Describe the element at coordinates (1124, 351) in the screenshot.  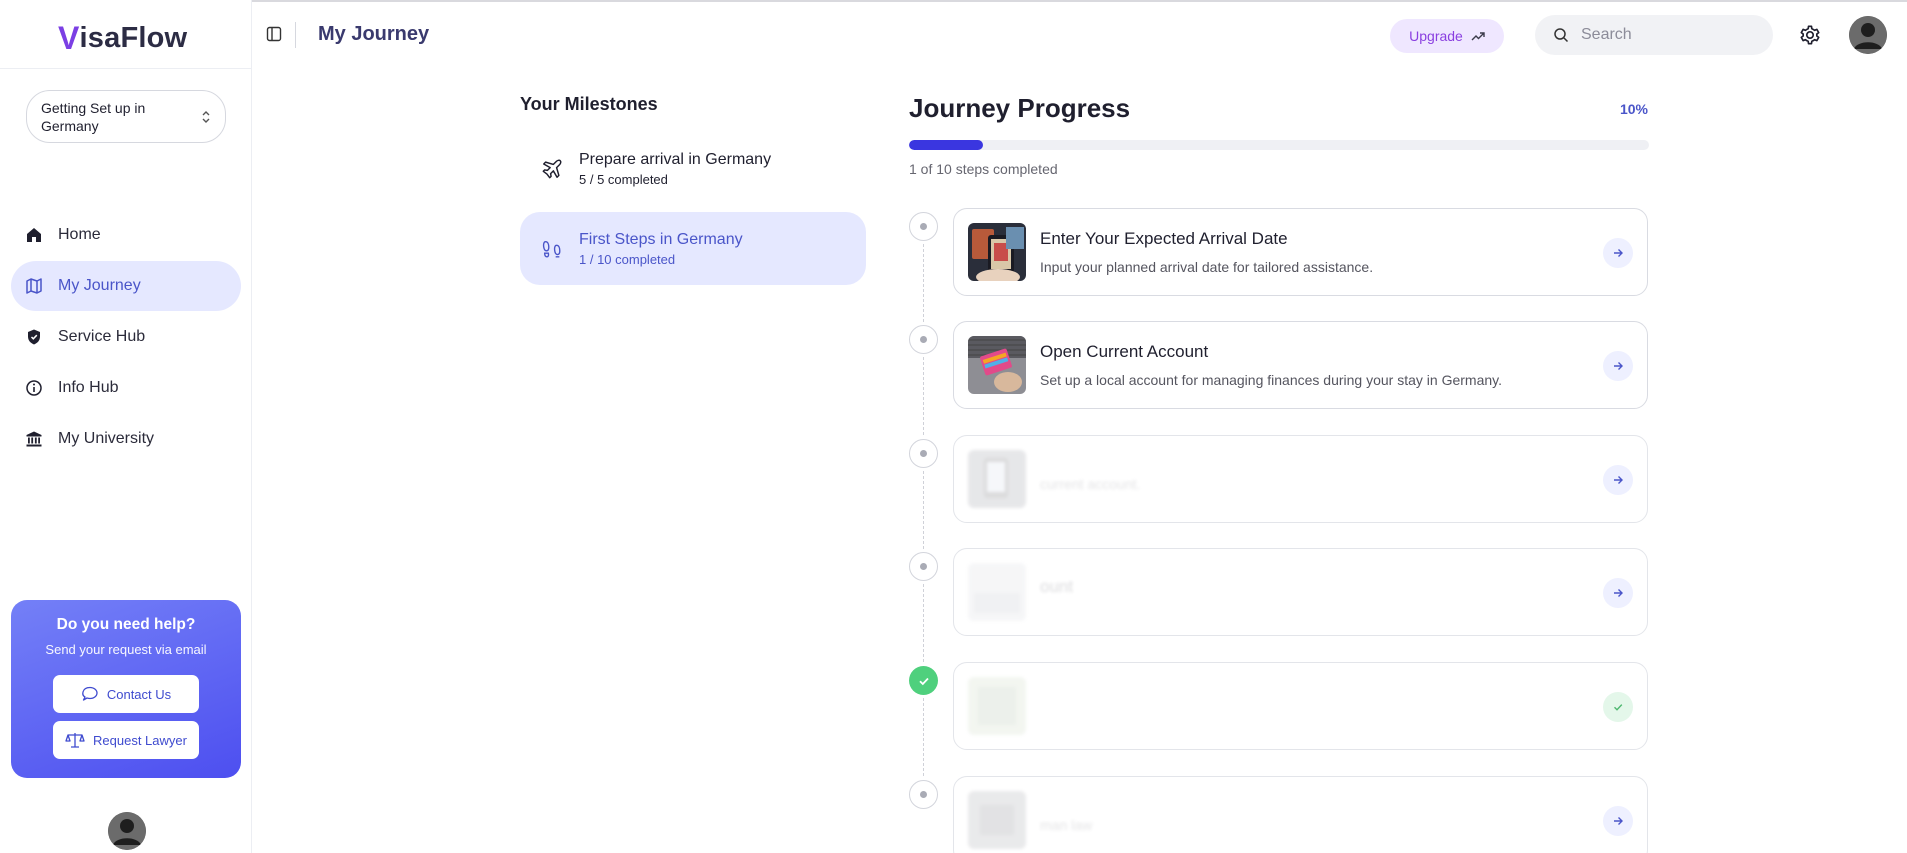
I see `step-title: Open Current Account` at that location.